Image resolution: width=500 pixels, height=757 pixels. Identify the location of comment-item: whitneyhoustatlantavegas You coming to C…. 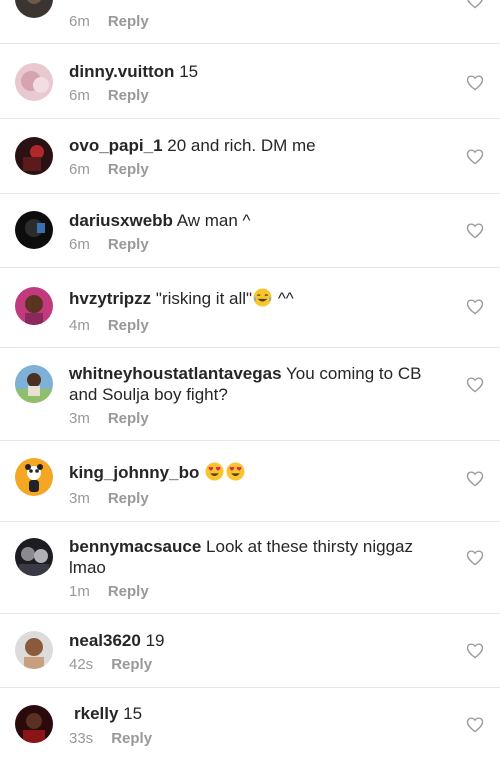
(250, 394).